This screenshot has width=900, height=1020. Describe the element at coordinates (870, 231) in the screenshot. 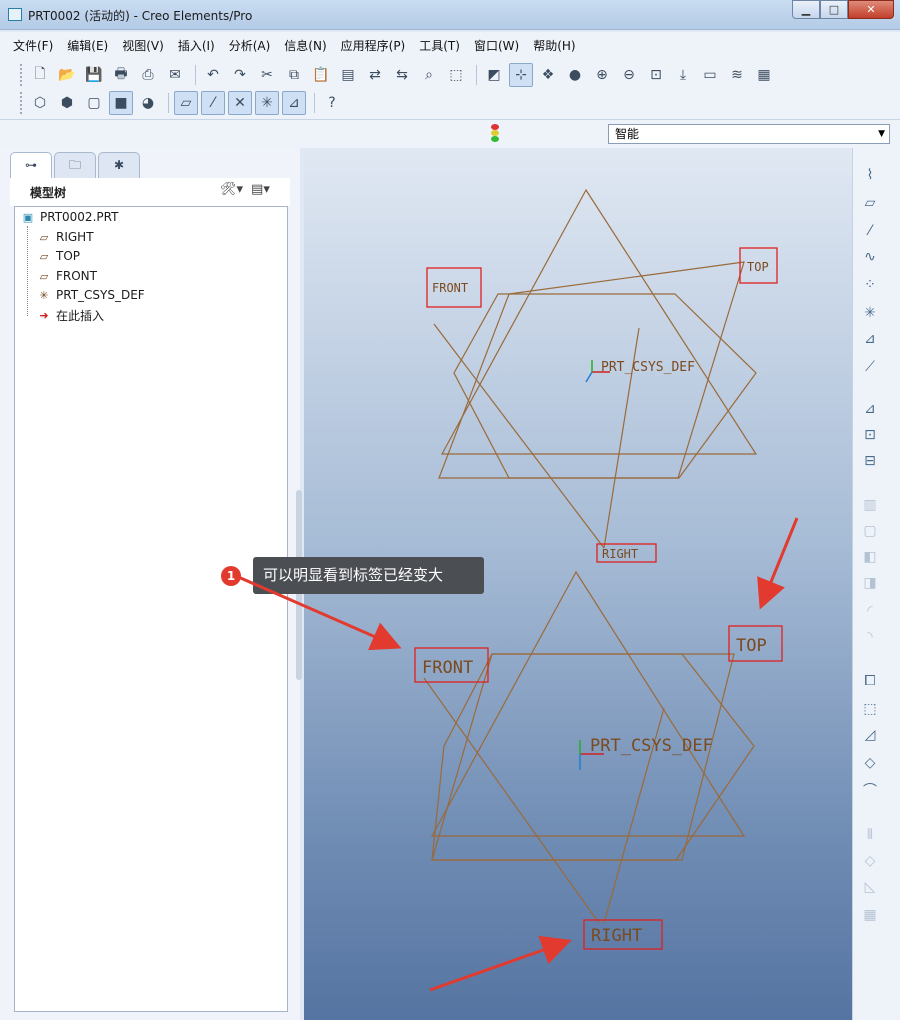

I see `axis-tool-icon: ⁄` at that location.